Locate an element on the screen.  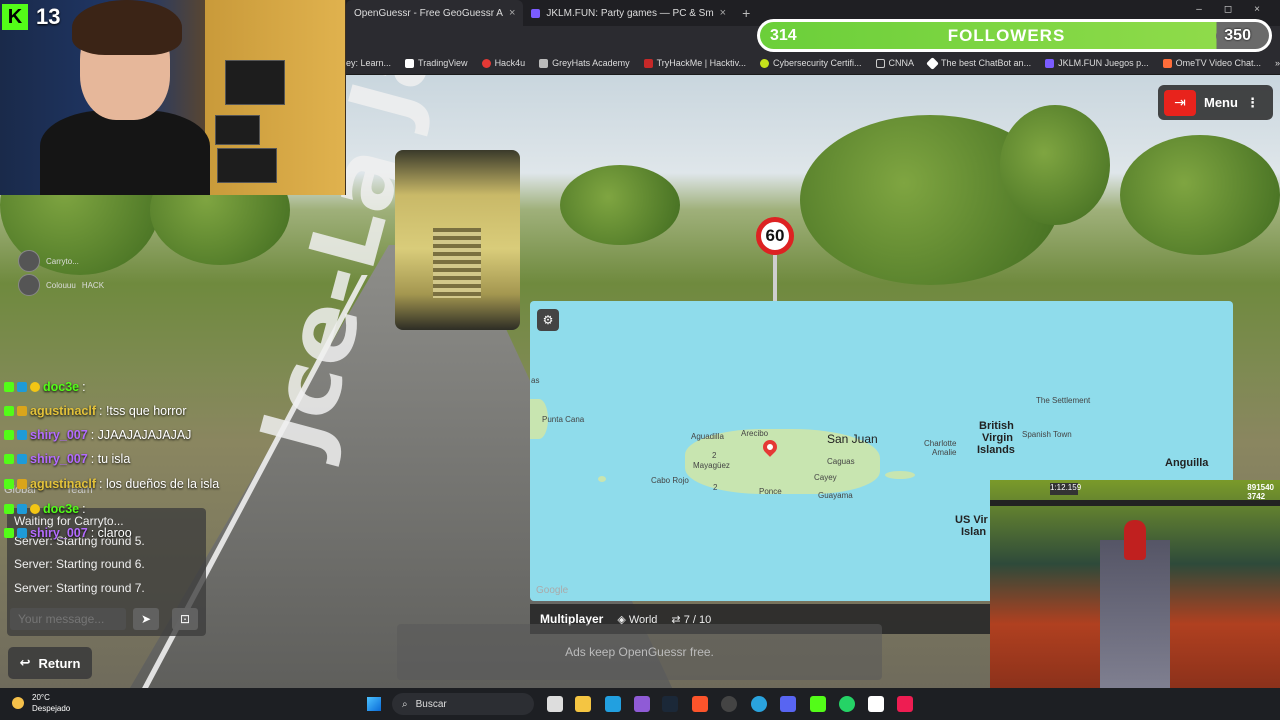
weather-widget: 20°C Despejado is located at coordinates (41, 703).